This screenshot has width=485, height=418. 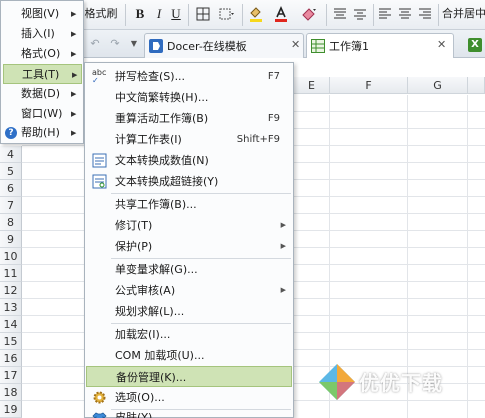 What do you see at coordinates (189, 290) in the screenshot?
I see `menu-item-formula-auditing: 公式审核(A) ▶` at bounding box center [189, 290].